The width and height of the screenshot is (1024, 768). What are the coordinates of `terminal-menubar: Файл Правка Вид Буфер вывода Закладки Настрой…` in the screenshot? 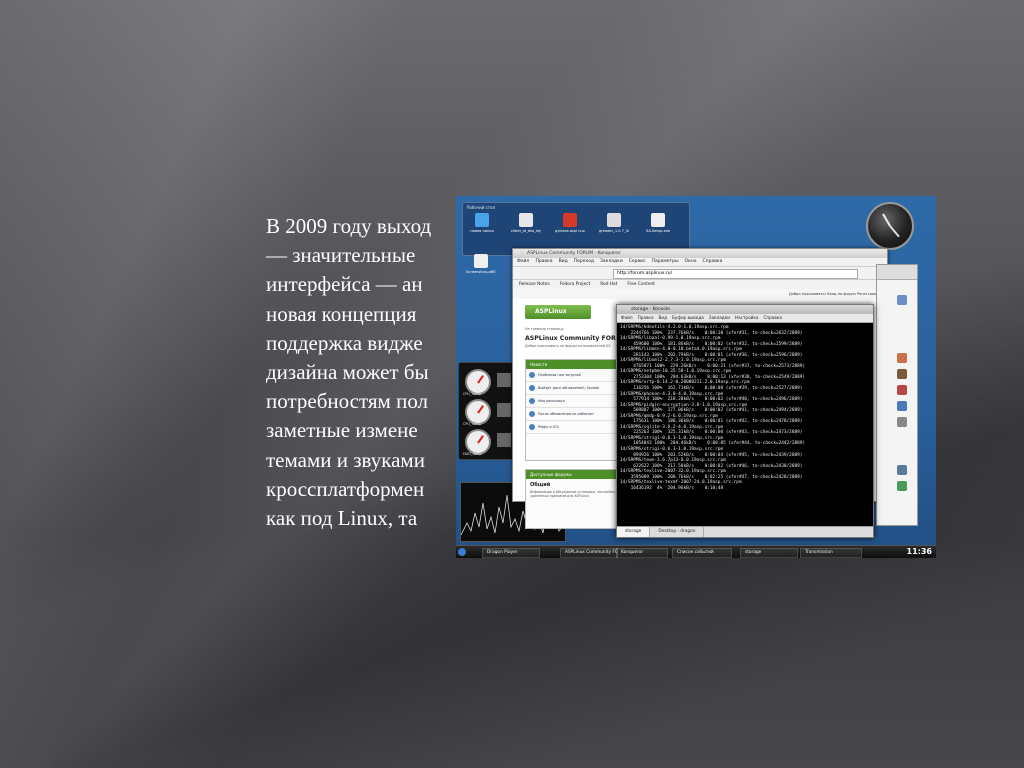 It's located at (745, 318).